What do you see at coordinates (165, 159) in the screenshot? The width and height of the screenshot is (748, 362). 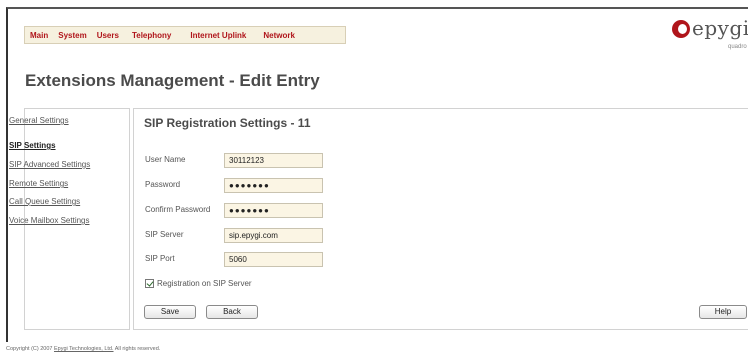 I see `user-name-label: User Name` at bounding box center [165, 159].